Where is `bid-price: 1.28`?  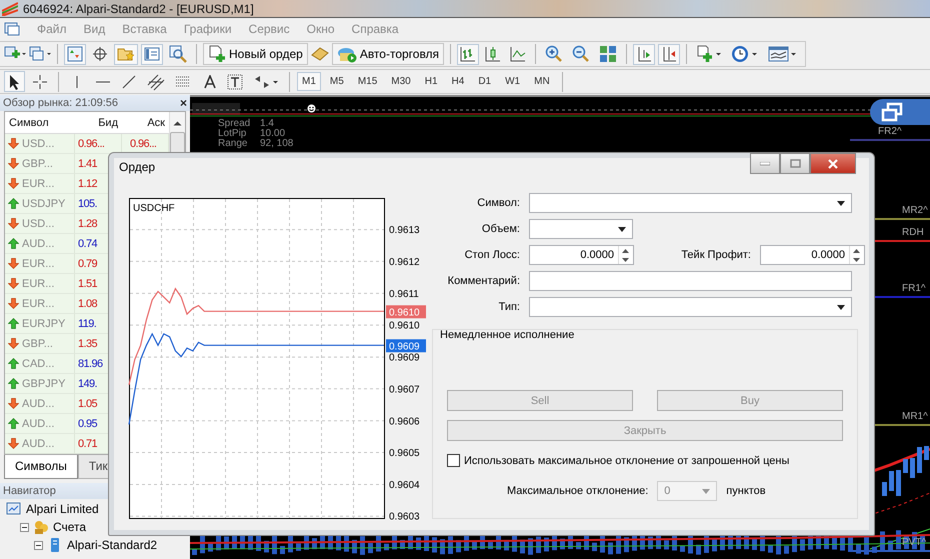
bid-price: 1.28 is located at coordinates (88, 224).